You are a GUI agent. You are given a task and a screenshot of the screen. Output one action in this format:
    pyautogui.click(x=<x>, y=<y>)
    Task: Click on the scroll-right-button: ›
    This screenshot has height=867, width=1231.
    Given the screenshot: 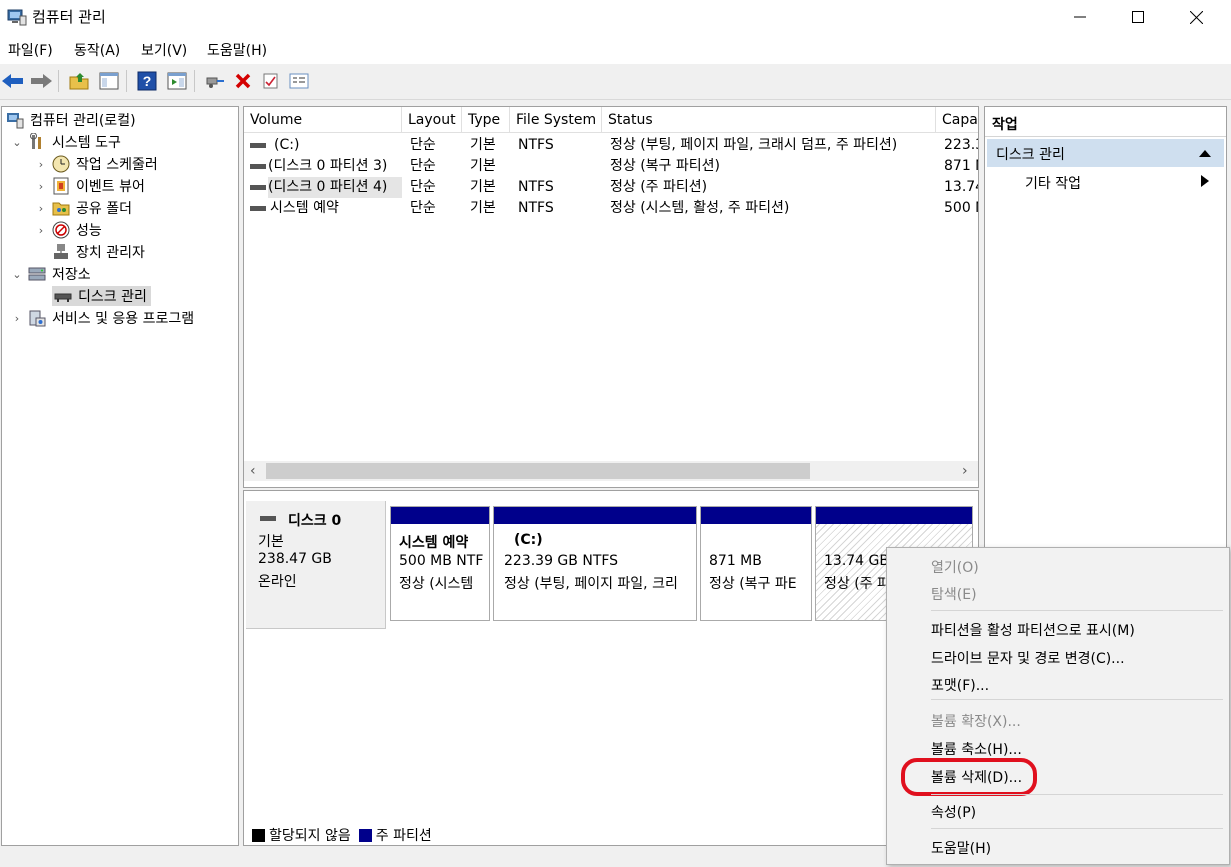 What is the action you would take?
    pyautogui.click(x=965, y=471)
    